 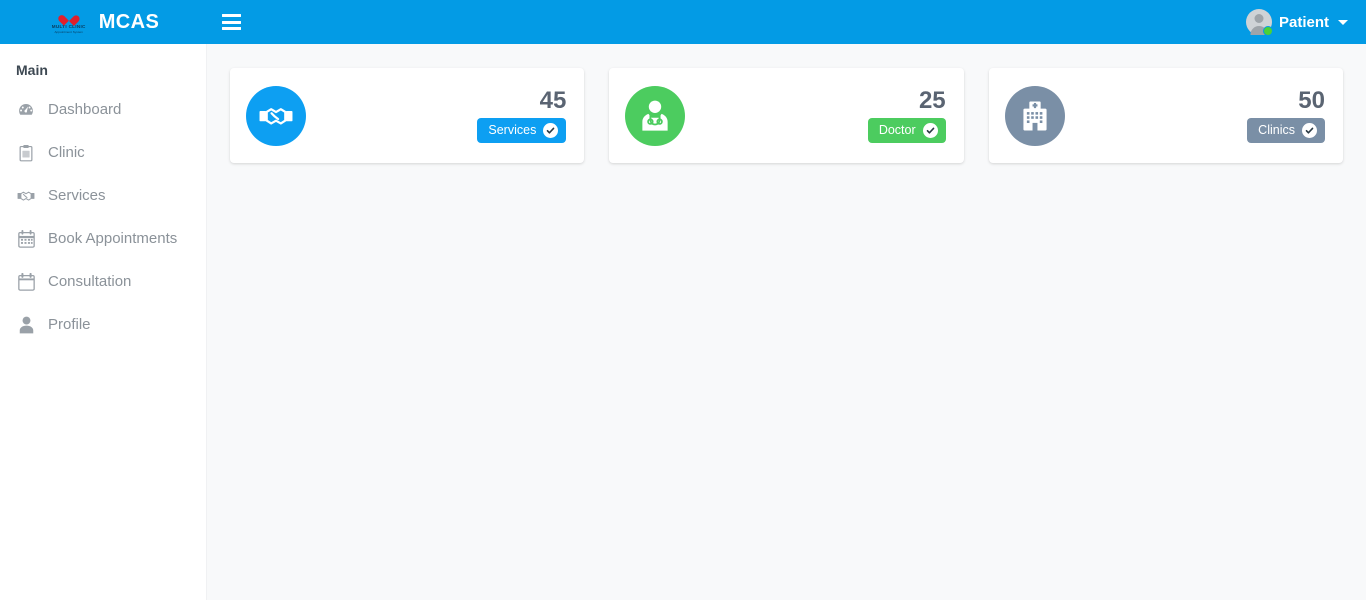 I want to click on stat-card-values: 25 Doctor, so click(x=906, y=114).